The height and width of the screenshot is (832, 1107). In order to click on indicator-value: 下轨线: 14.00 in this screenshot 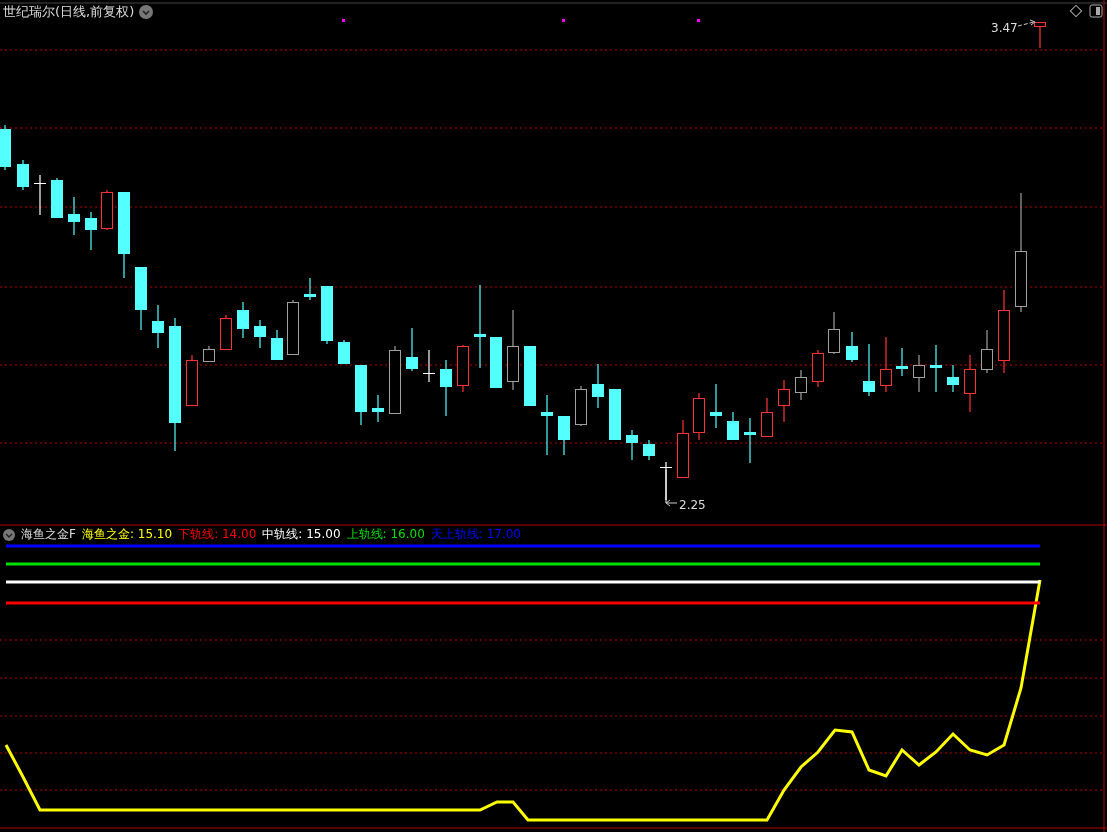, I will do `click(217, 534)`.